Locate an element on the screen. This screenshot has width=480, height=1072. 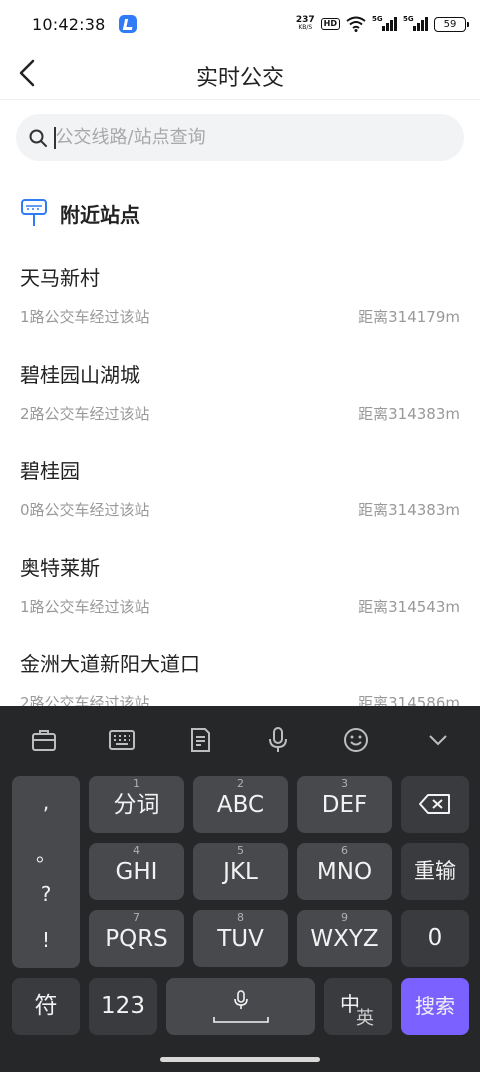
key-6-mno: 6 MNO is located at coordinates (344, 871).